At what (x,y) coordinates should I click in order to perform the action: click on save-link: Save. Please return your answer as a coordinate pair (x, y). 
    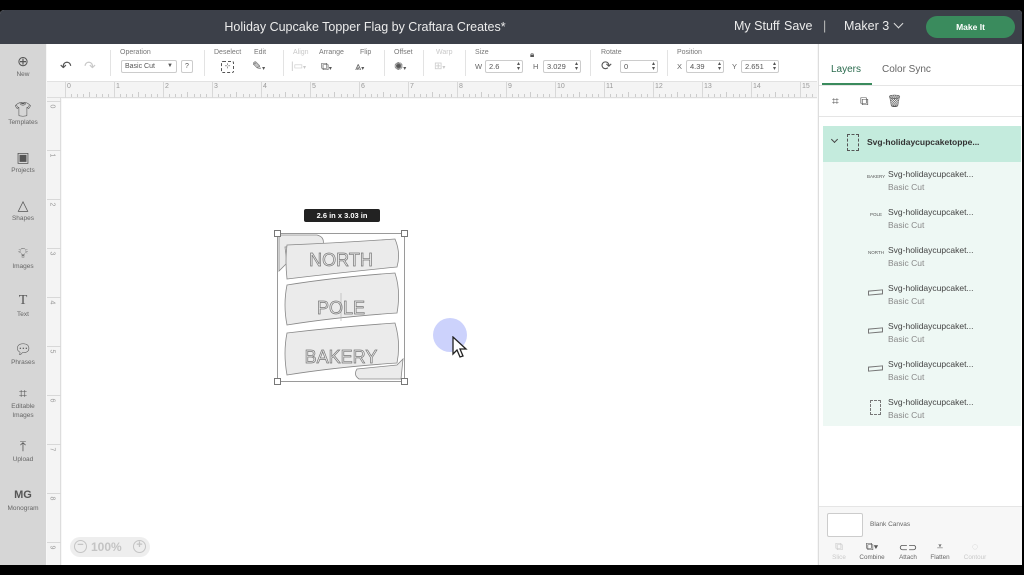
    Looking at the image, I should click on (798, 26).